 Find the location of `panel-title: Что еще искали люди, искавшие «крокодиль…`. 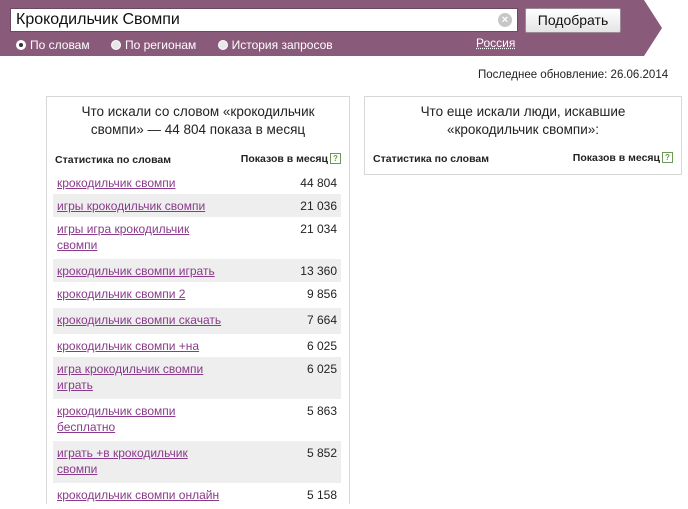

panel-title: Что еще искали люди, искавшие «крокодиль… is located at coordinates (523, 120).